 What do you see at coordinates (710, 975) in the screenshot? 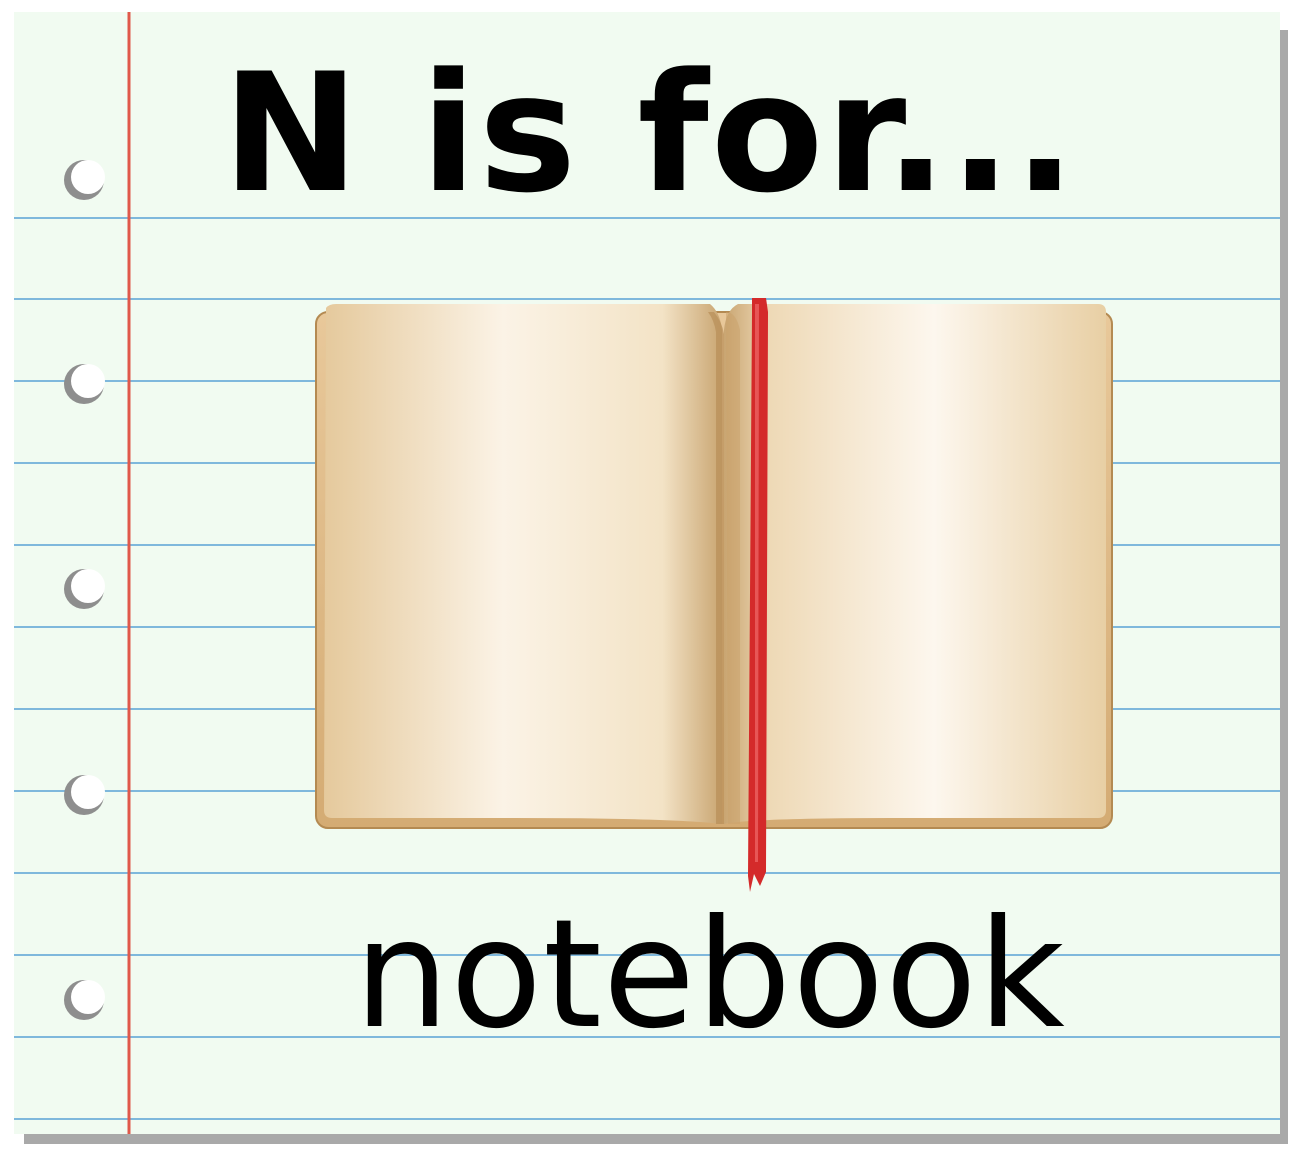
I see `flashcard-word: notebook` at bounding box center [710, 975].